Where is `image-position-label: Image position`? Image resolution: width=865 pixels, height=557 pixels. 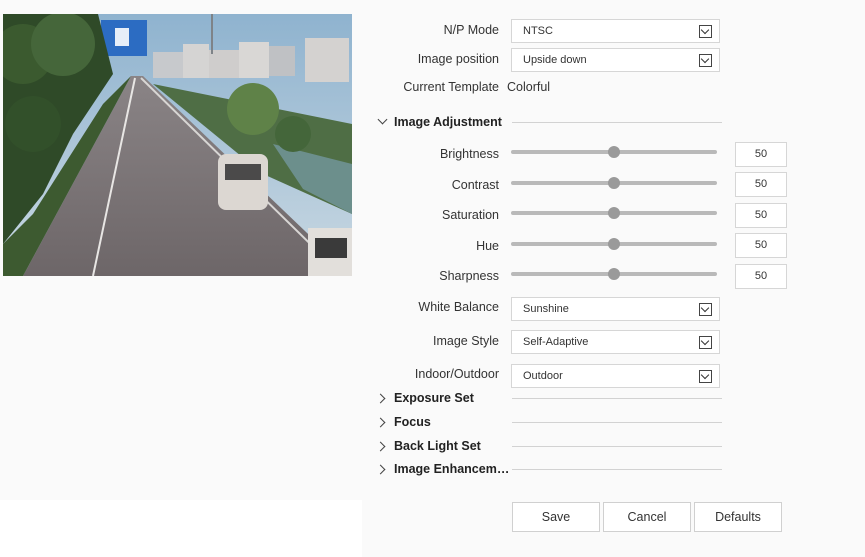
image-position-label: Image position is located at coordinates (458, 59).